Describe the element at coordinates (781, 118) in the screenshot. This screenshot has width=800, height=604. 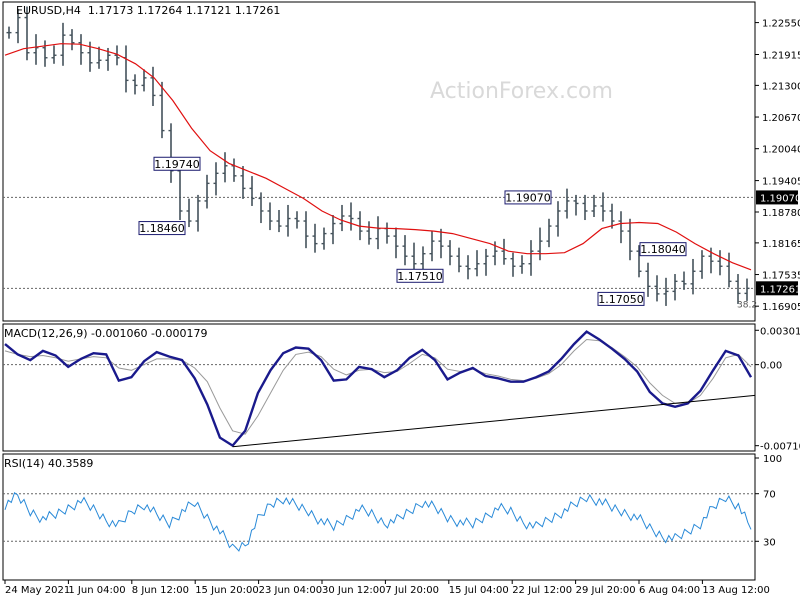
I see `price-y-tick-label: 1.20670` at that location.